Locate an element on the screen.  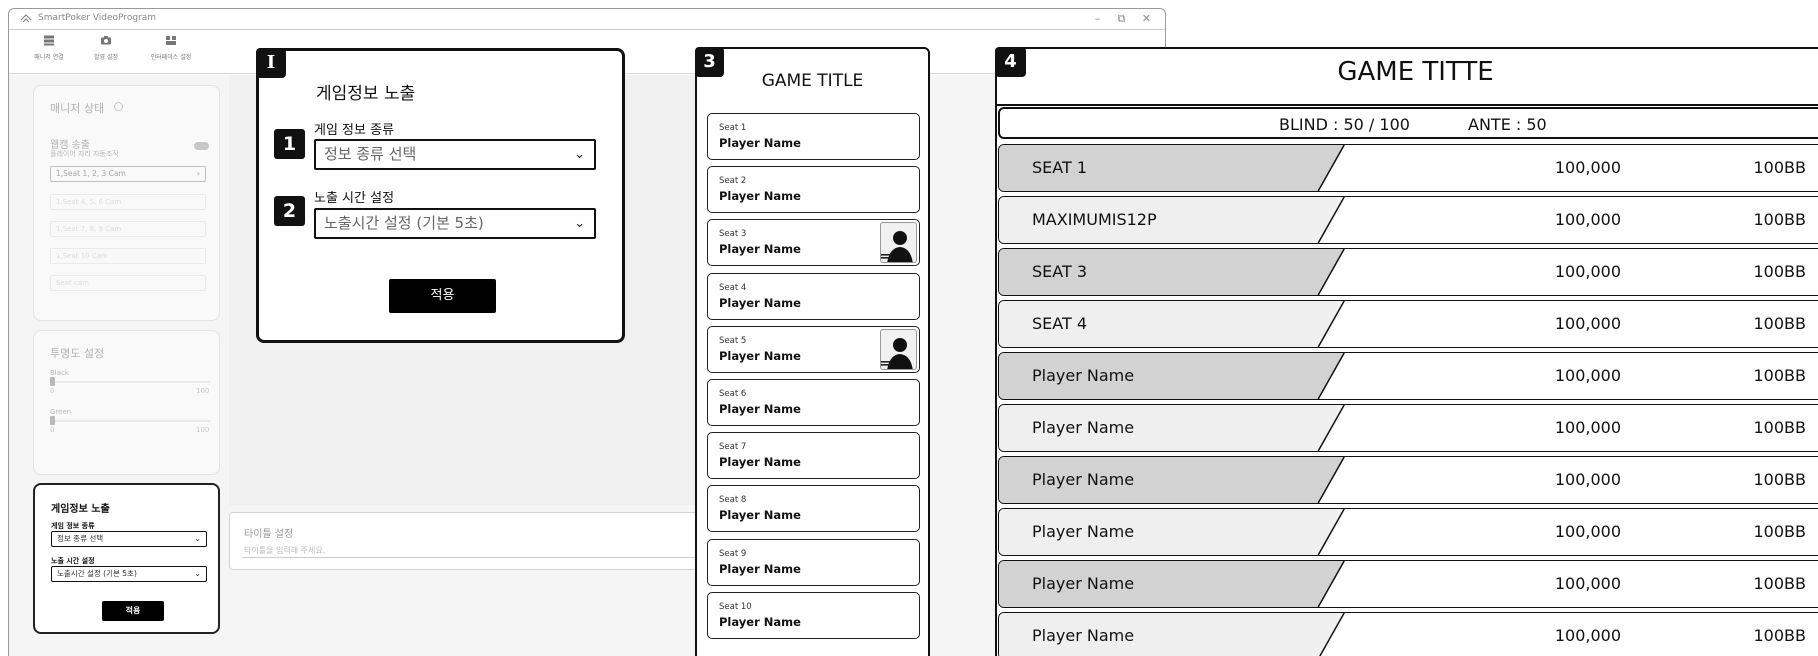
seat-card: Seat 10 Player Name is located at coordinates (813, 615).